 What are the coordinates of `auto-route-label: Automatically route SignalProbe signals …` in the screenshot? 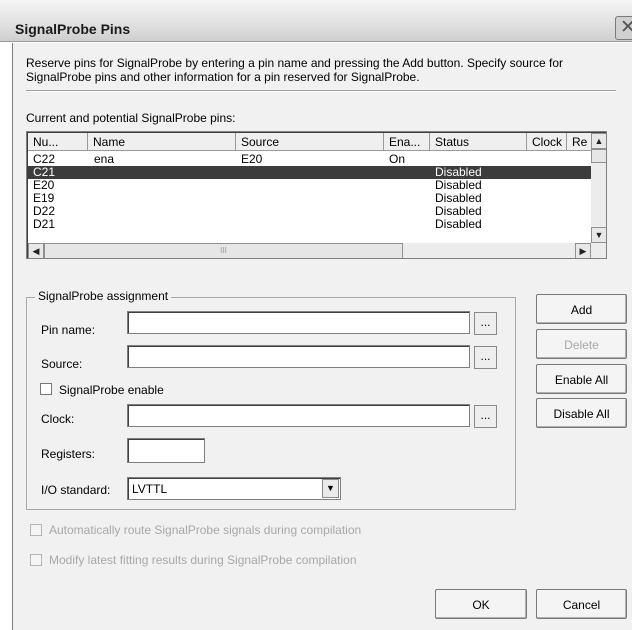 It's located at (205, 530).